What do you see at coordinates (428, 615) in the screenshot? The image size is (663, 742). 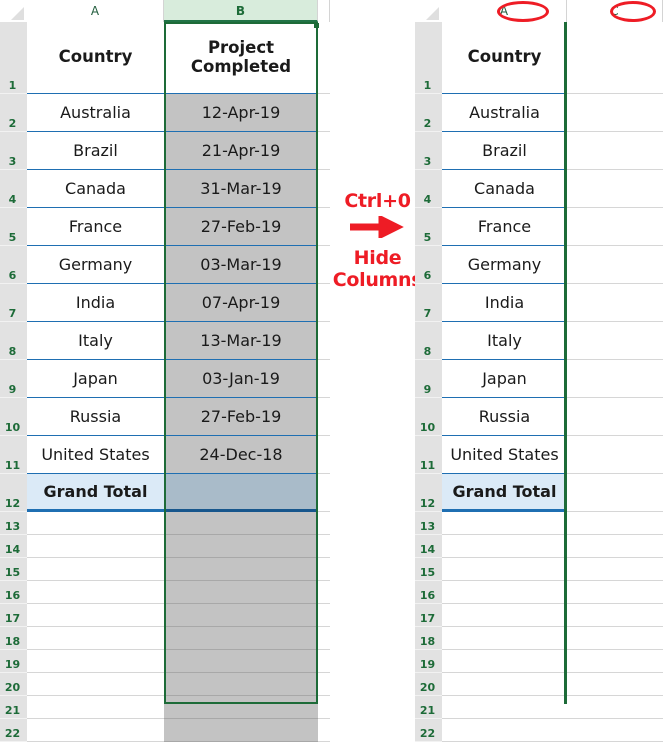 I see `row-header-17: 17` at bounding box center [428, 615].